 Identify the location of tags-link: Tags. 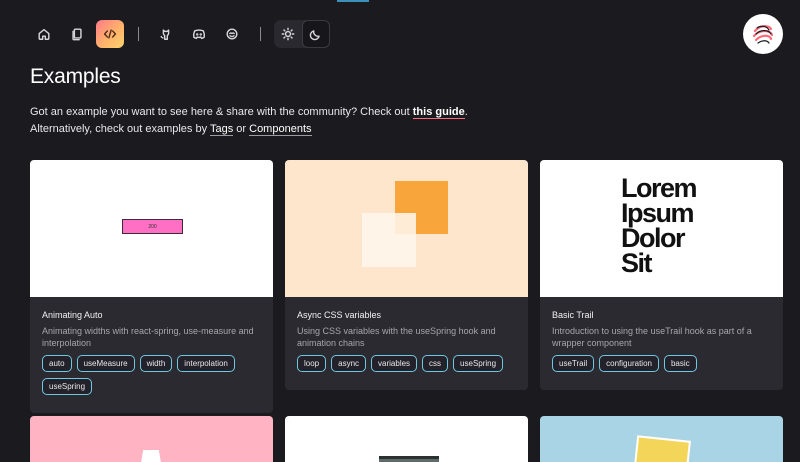
(221, 129).